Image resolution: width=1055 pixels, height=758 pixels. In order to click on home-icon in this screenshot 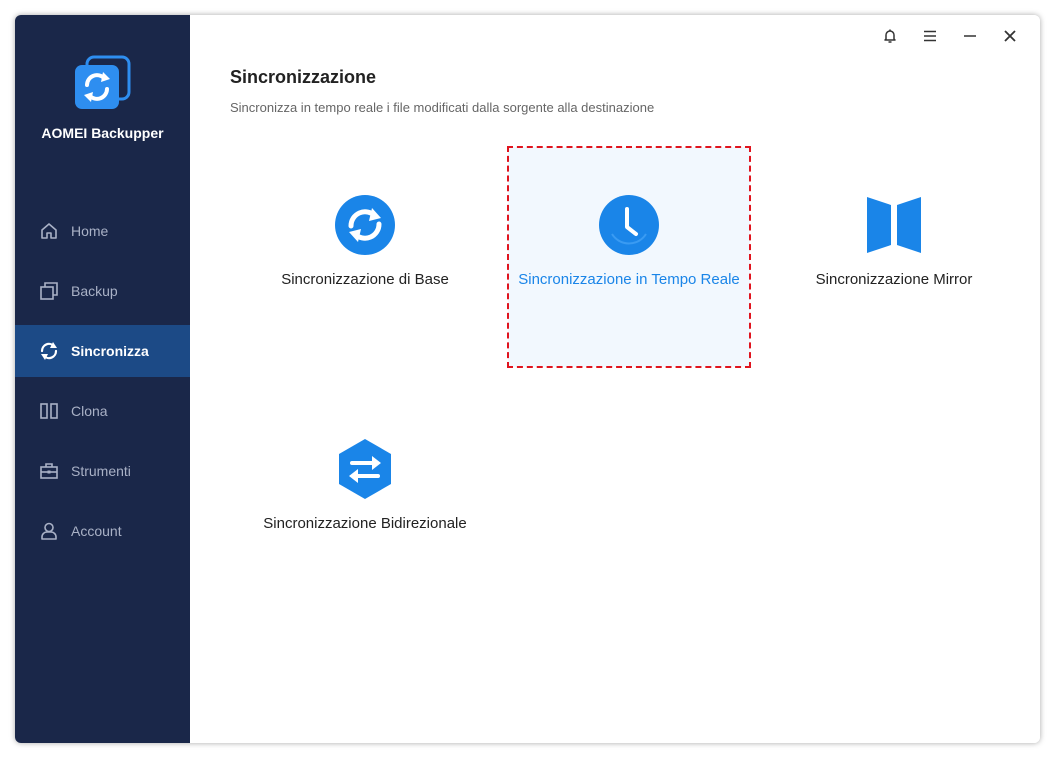, I will do `click(49, 231)`.